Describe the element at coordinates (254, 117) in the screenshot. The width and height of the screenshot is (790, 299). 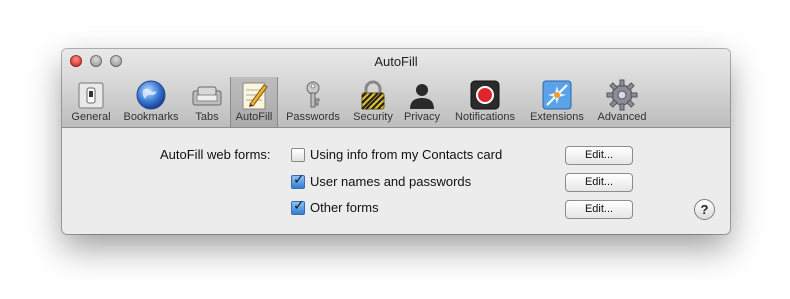
I see `toolbar-item-label: AutoFill` at that location.